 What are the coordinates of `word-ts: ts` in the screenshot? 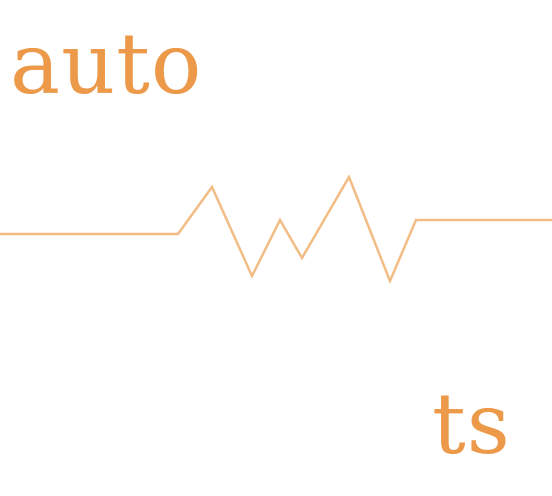 It's located at (471, 424).